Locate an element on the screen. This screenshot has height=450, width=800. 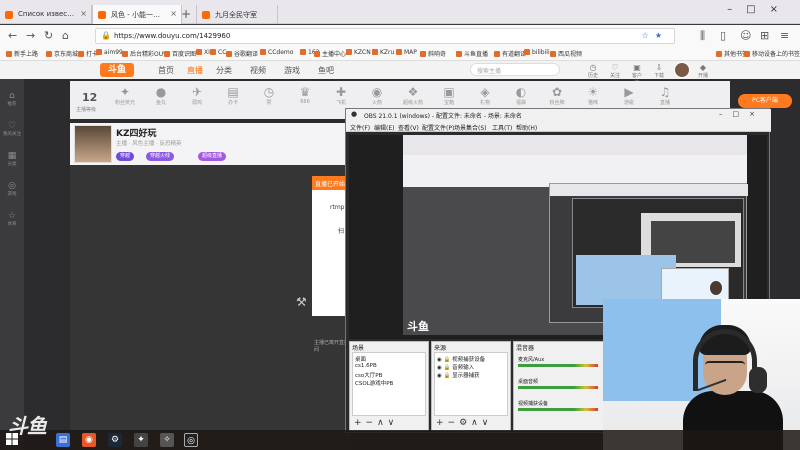
cs-icon: ✦ is located at coordinates (141, 440).